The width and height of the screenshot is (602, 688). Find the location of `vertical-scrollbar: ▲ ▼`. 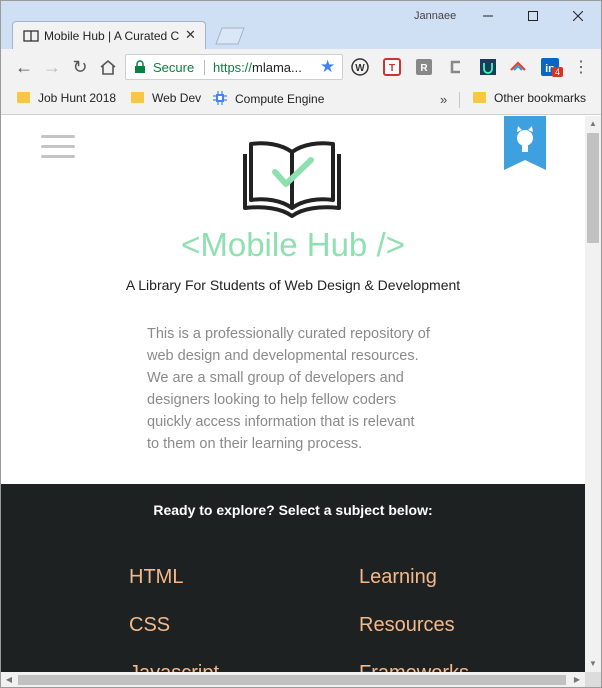

vertical-scrollbar: ▲ ▼ is located at coordinates (593, 394).